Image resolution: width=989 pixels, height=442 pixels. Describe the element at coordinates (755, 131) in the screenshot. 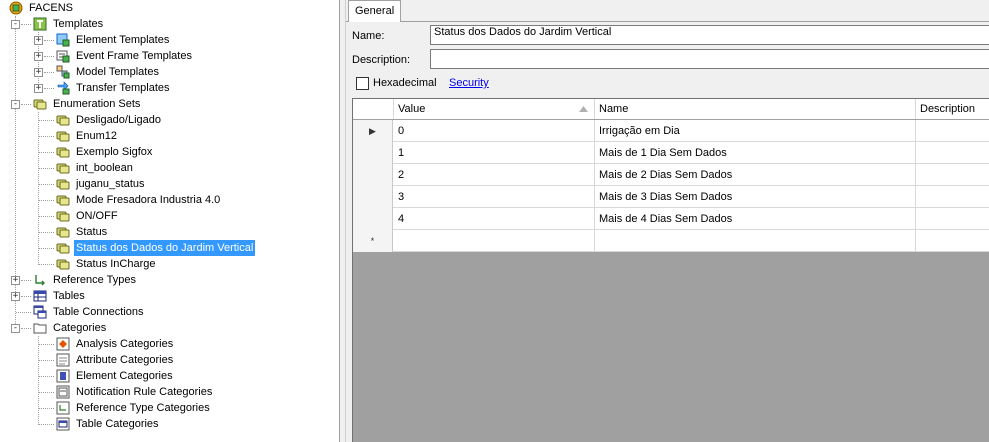

I see `name-cell: Irrigação em Dia` at that location.